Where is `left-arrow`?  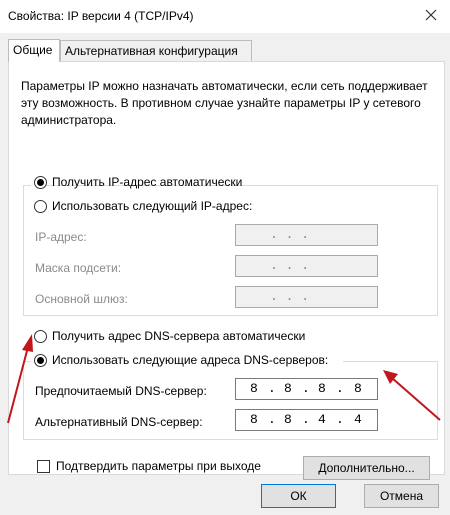 left-arrow is located at coordinates (20, 379).